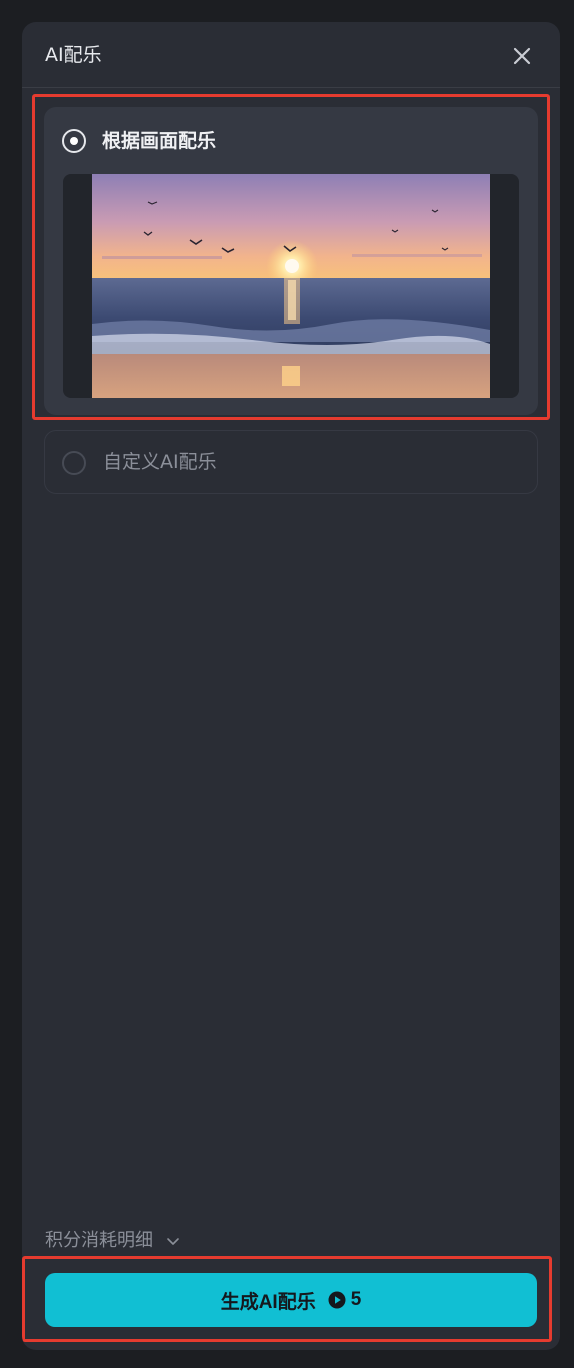  What do you see at coordinates (268, 1302) in the screenshot?
I see `generate-button-label: 生成AI配乐` at bounding box center [268, 1302].